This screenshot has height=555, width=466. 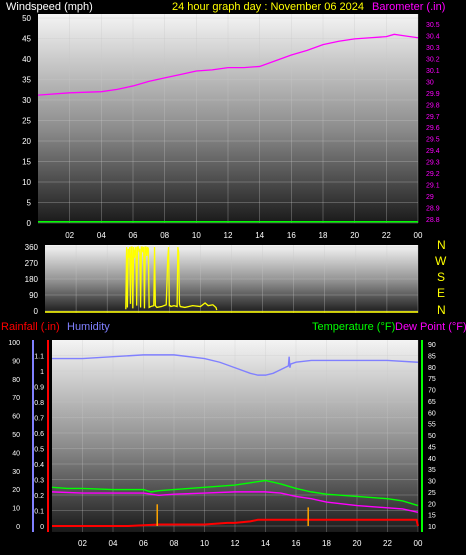 I want to click on rainfall-tick-label: 0.1, so click(x=39, y=512).